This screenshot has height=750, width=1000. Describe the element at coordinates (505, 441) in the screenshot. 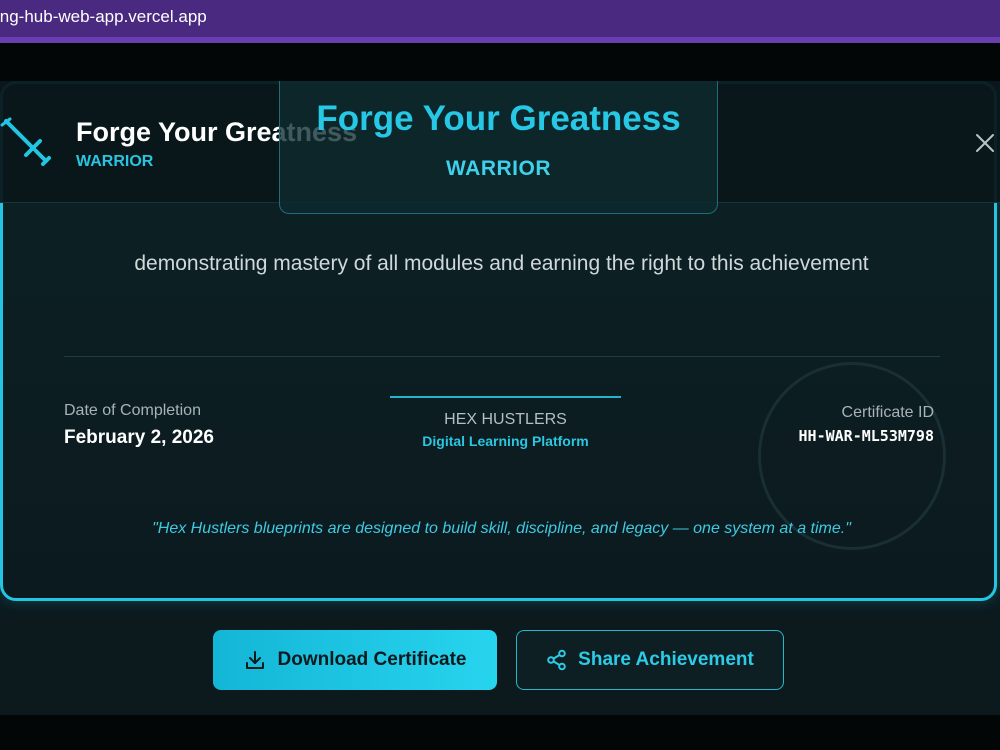

I see `org-subtitle: Digital Learning Platform` at that location.